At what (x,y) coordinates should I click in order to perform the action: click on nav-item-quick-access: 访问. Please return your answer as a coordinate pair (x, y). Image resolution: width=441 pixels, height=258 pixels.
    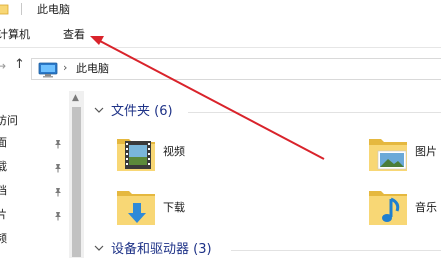
    Looking at the image, I should click on (9, 120).